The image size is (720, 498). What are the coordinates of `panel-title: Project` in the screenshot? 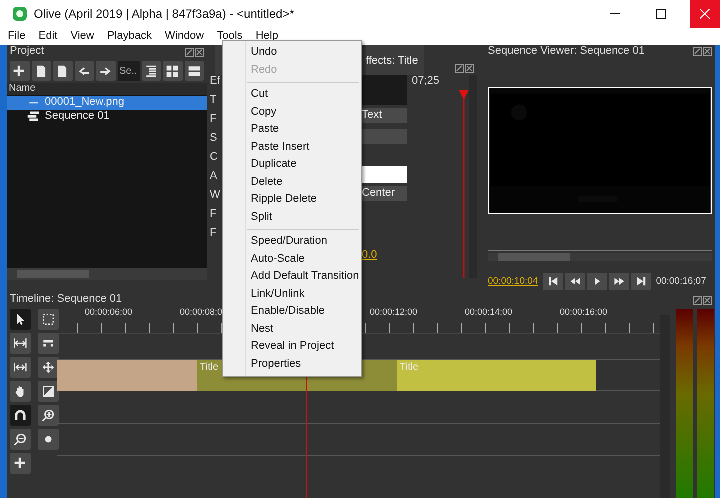 It's located at (27, 52).